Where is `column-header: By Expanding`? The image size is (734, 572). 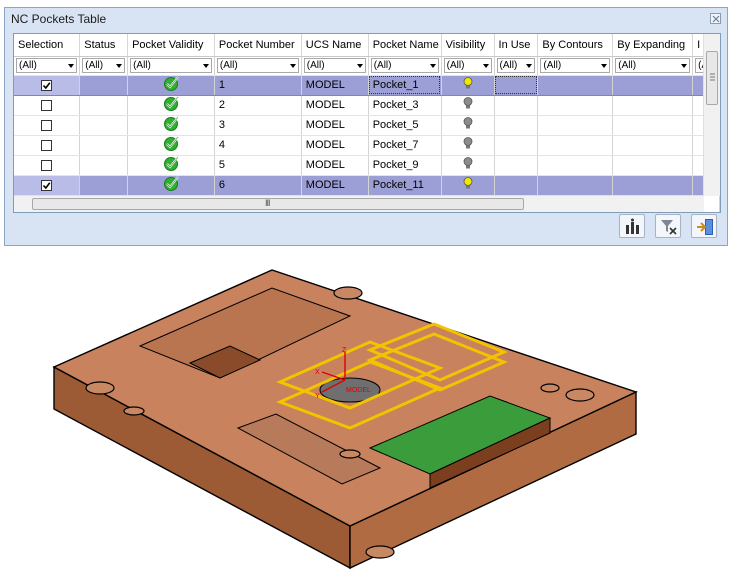 column-header: By Expanding is located at coordinates (653, 45).